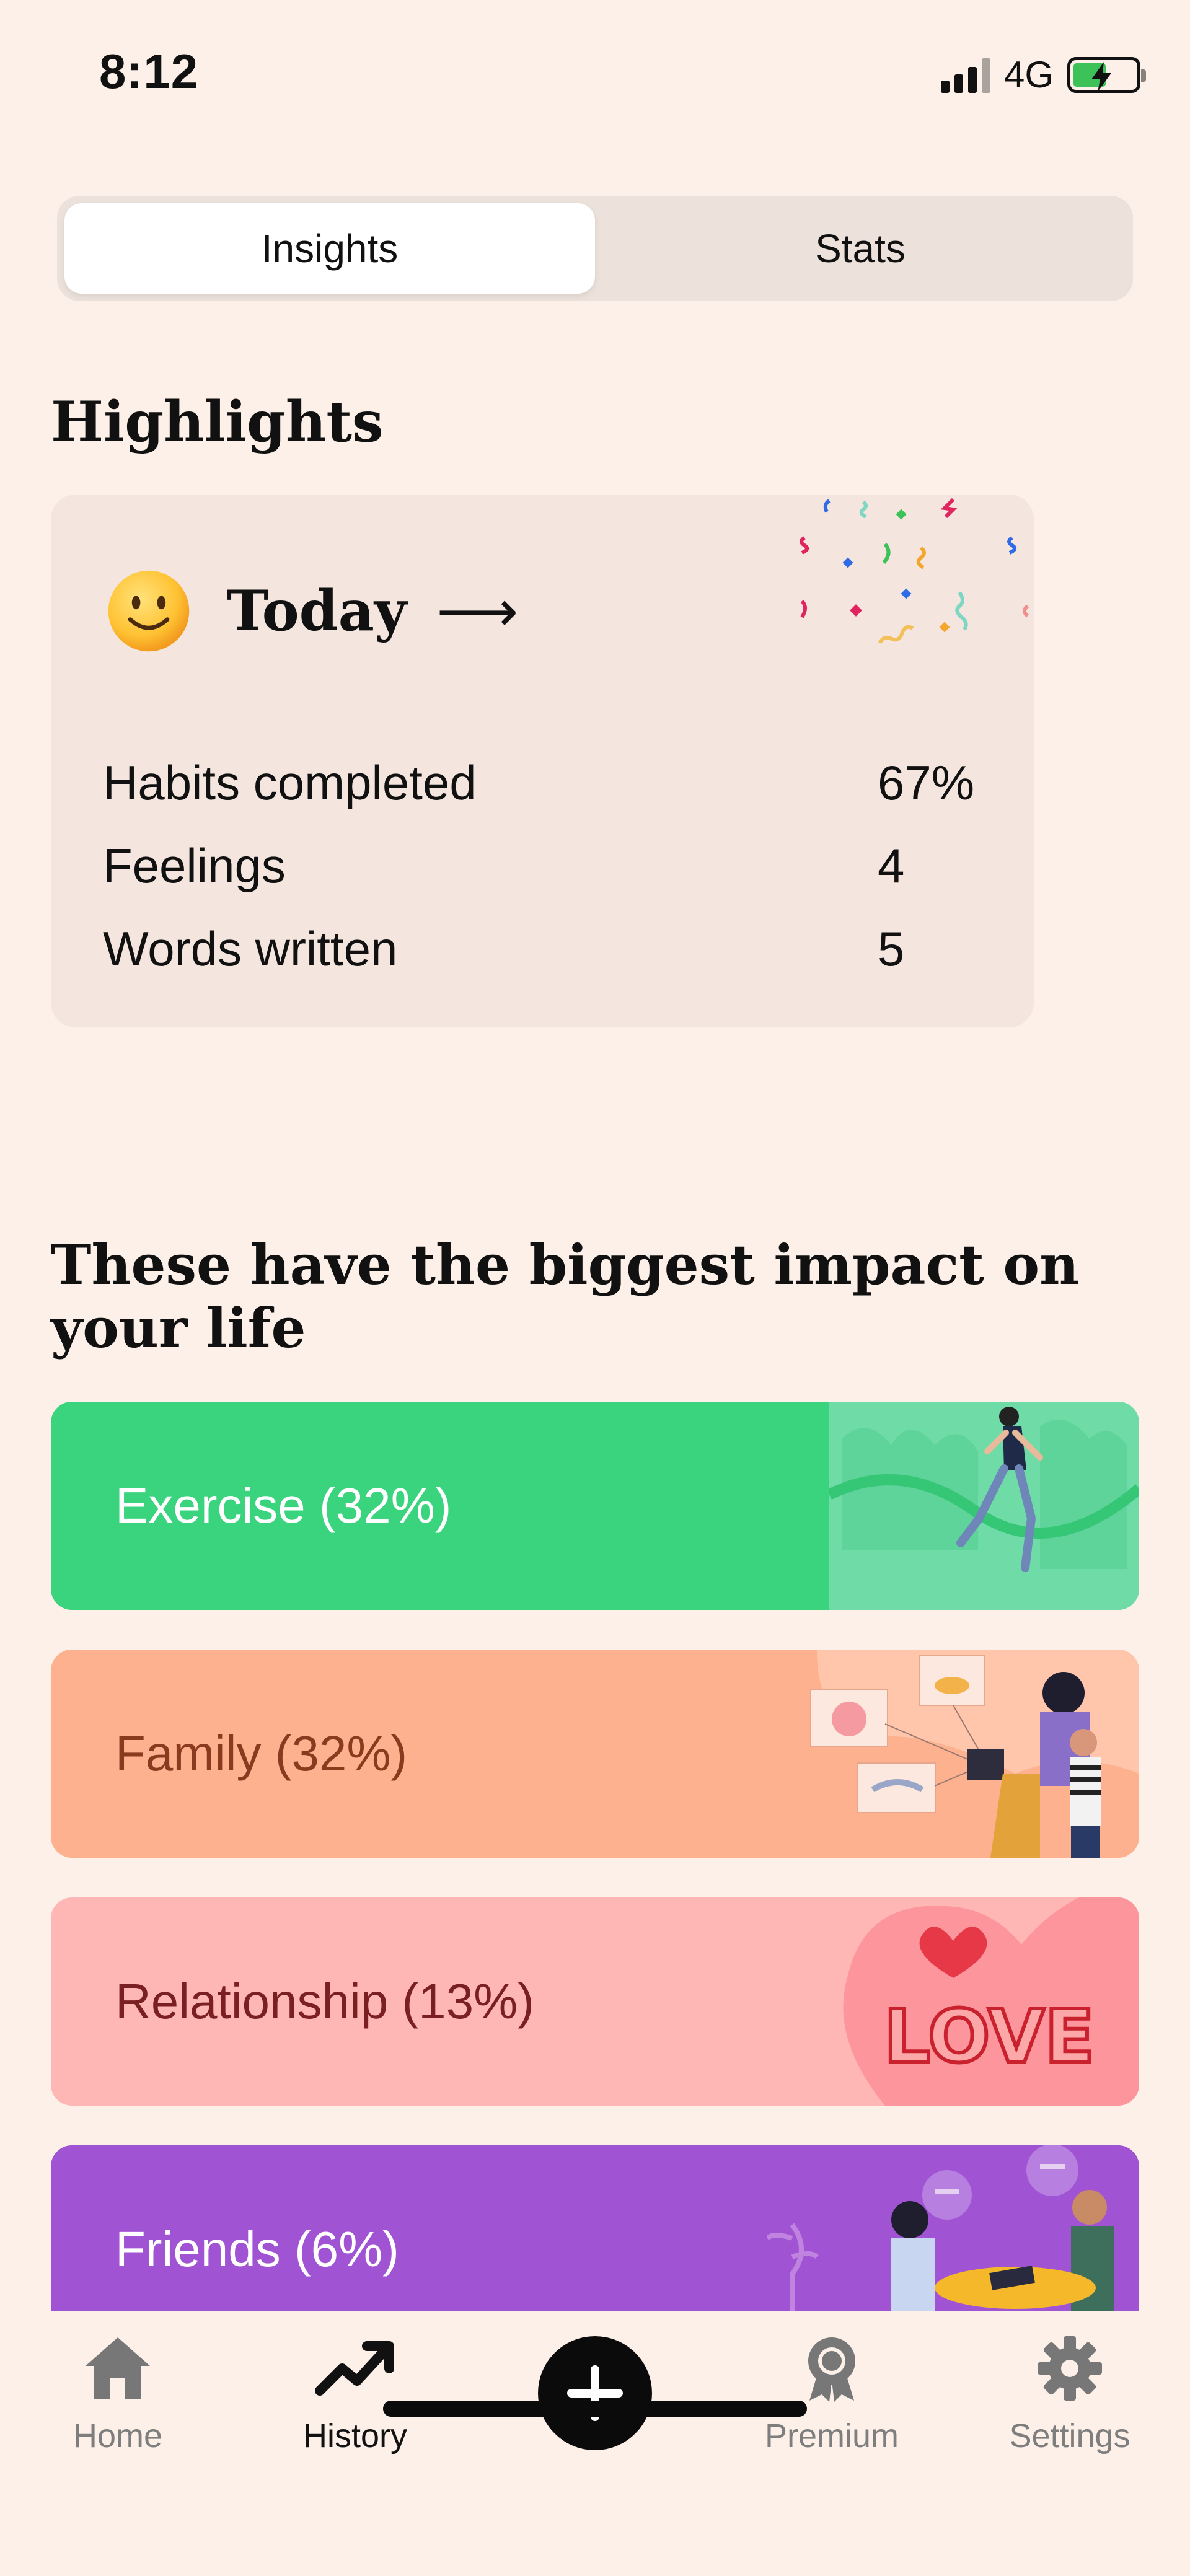  What do you see at coordinates (914, 571) in the screenshot?
I see `confetti-decoration` at bounding box center [914, 571].